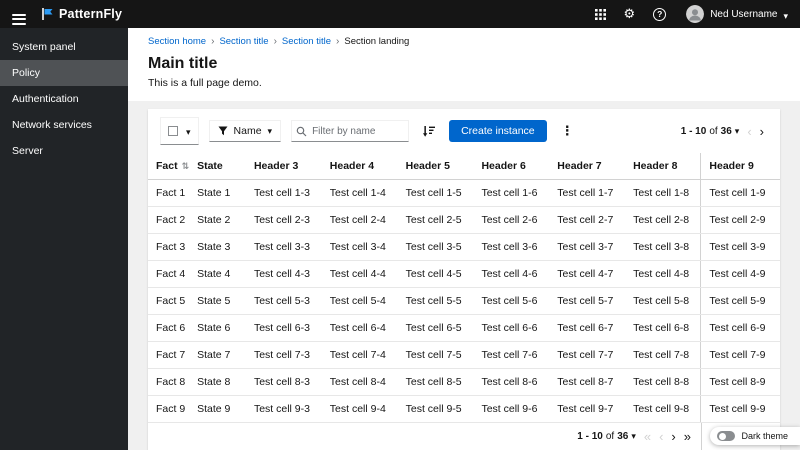 The width and height of the screenshot is (800, 450). Describe the element at coordinates (663, 382) in the screenshot. I see `table-cell: Test cell 8-8` at that location.